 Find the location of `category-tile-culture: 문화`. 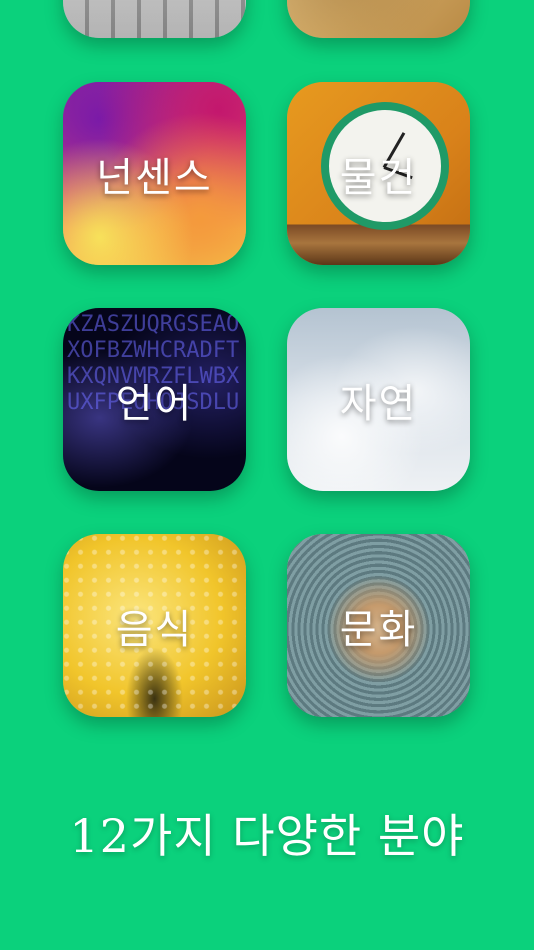

category-tile-culture: 문화 is located at coordinates (378, 625).